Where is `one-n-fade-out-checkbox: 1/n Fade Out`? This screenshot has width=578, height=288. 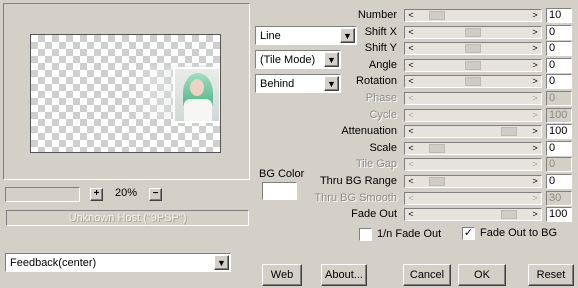
one-n-fade-out-checkbox: 1/n Fade Out is located at coordinates (399, 233).